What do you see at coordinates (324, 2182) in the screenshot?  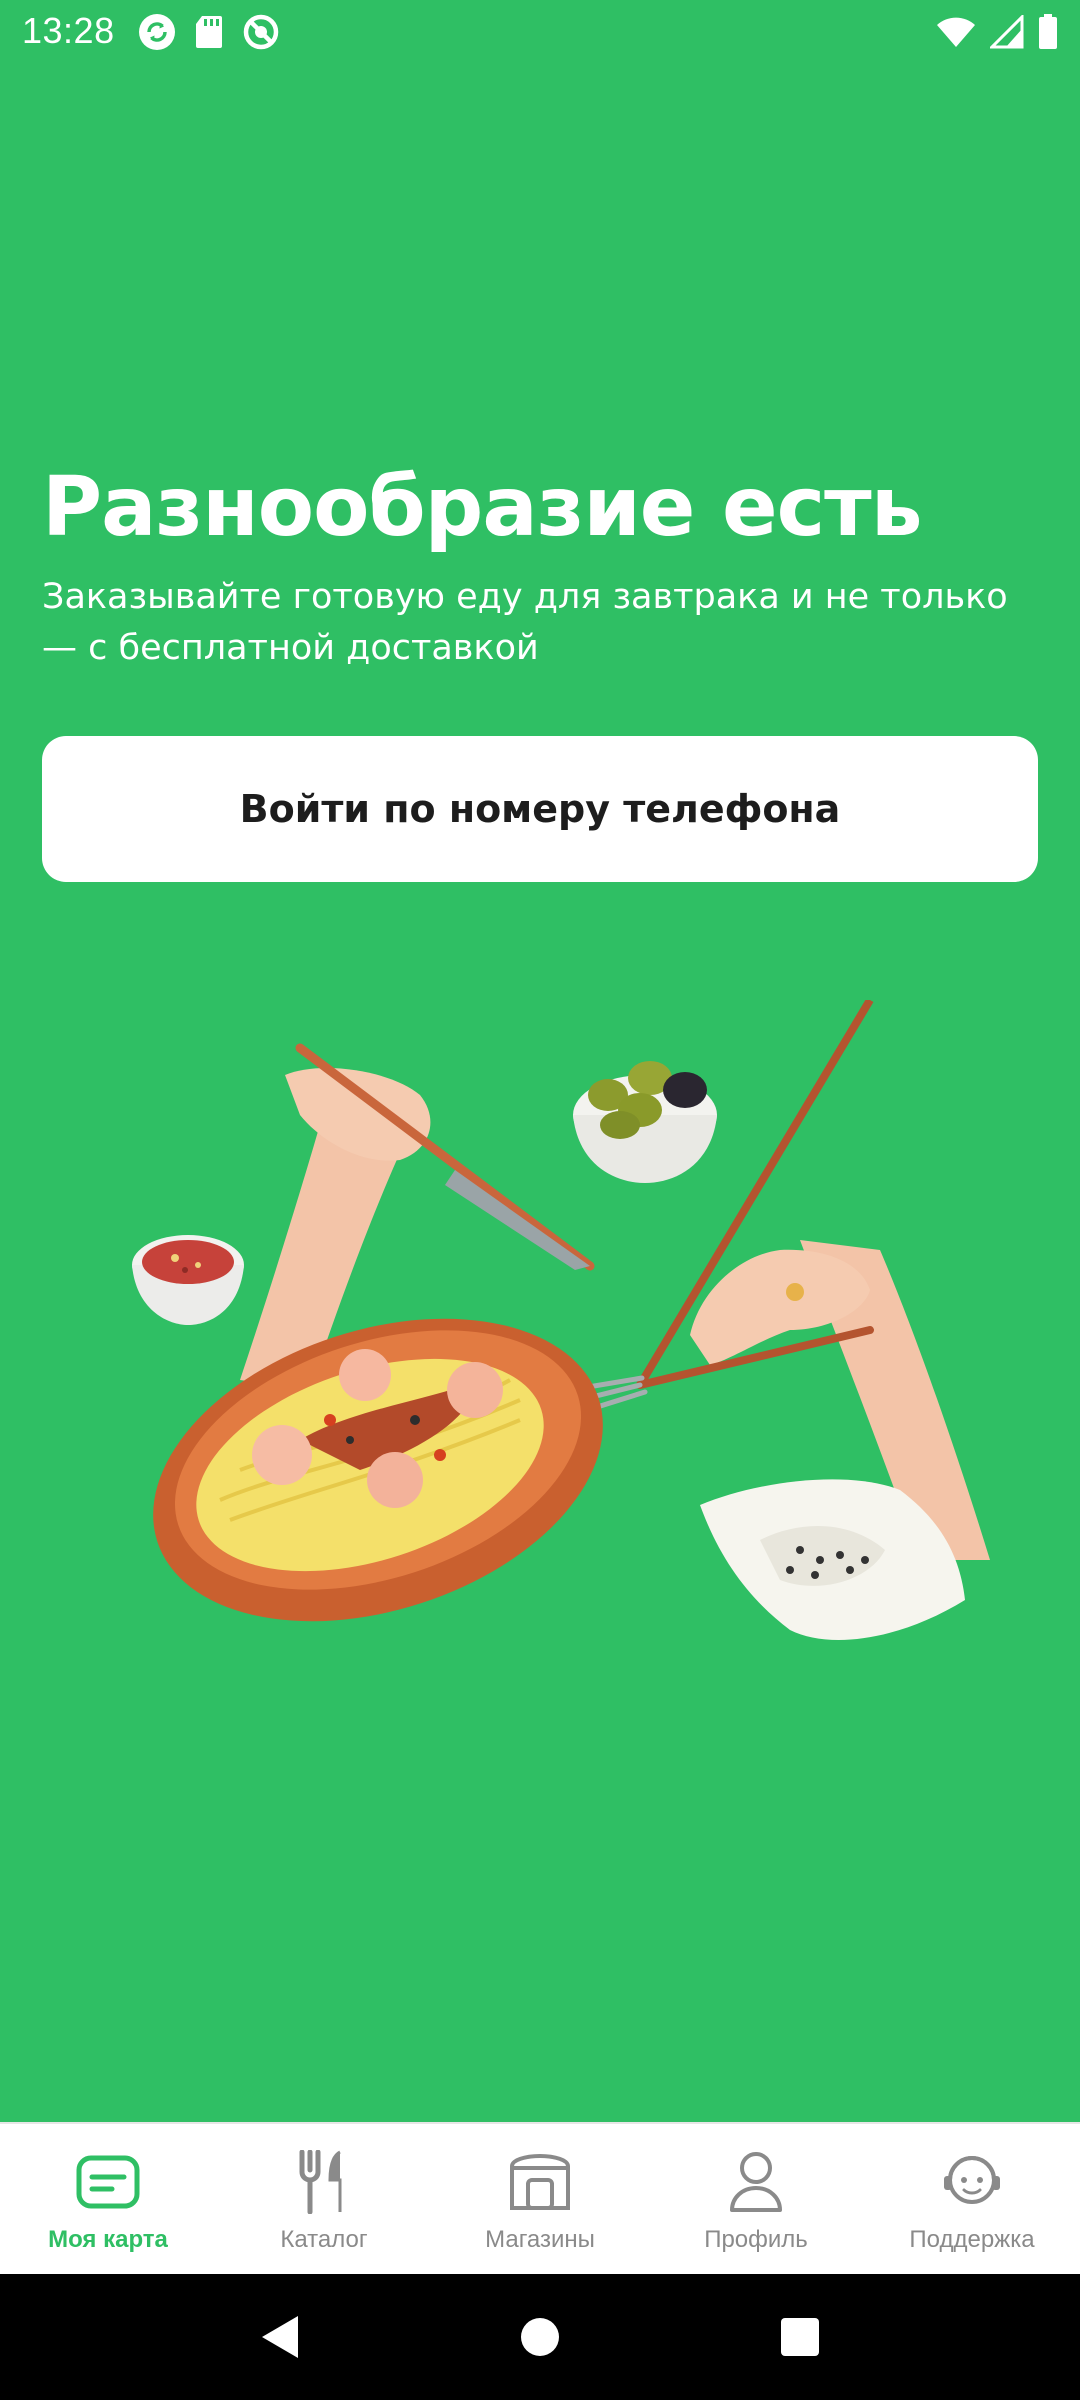 I see `cutlery-icon` at bounding box center [324, 2182].